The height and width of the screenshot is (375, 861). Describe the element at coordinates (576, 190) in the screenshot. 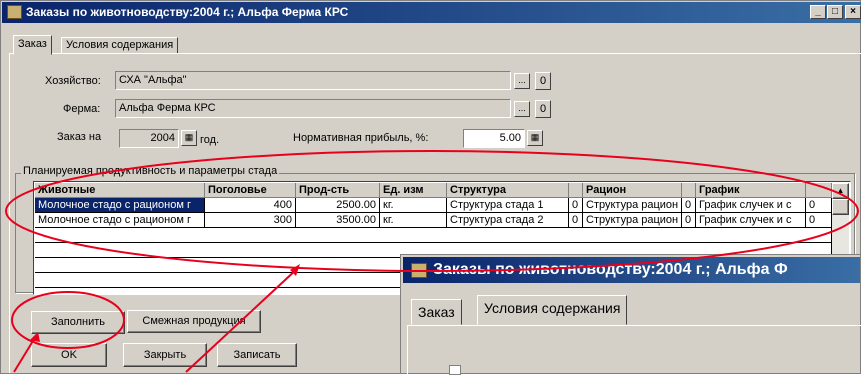

I see `col-header-structure-count` at that location.